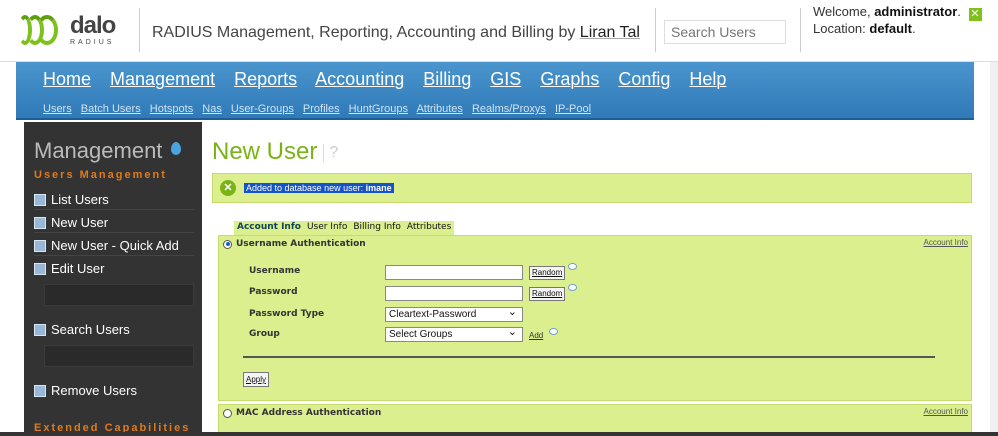  What do you see at coordinates (287, 314) in the screenshot?
I see `password-type-label: Password Type` at bounding box center [287, 314].